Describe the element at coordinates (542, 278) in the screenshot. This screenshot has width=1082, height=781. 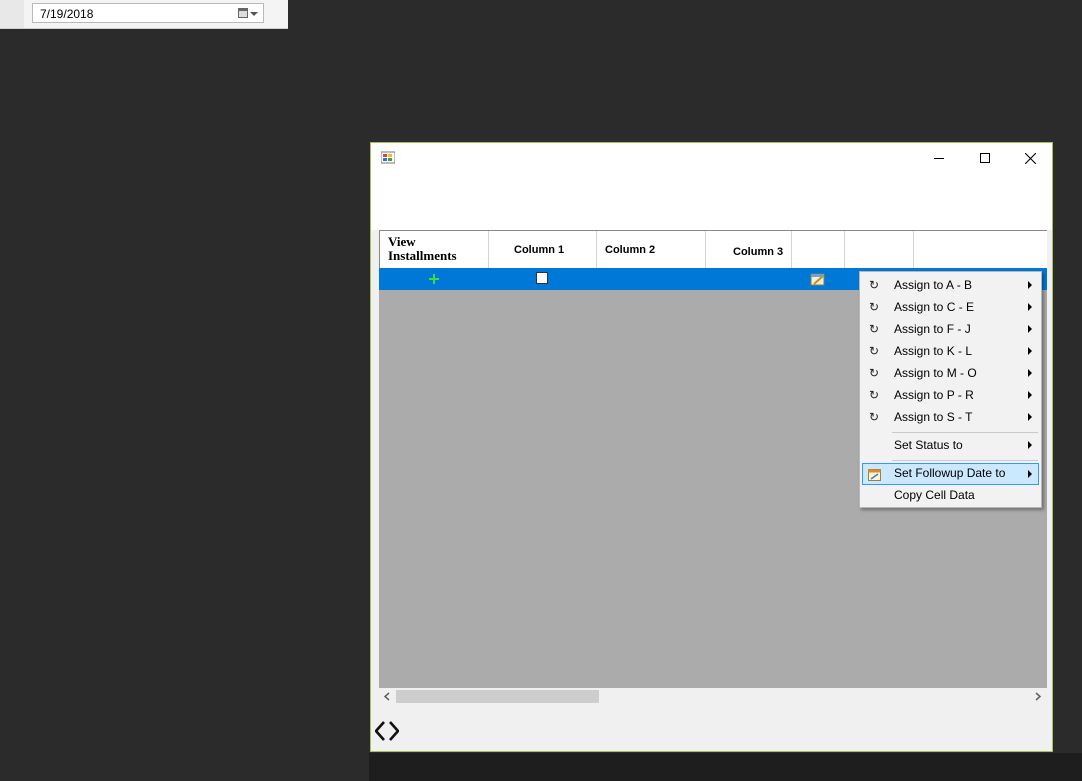
I see `row-checkbox` at that location.